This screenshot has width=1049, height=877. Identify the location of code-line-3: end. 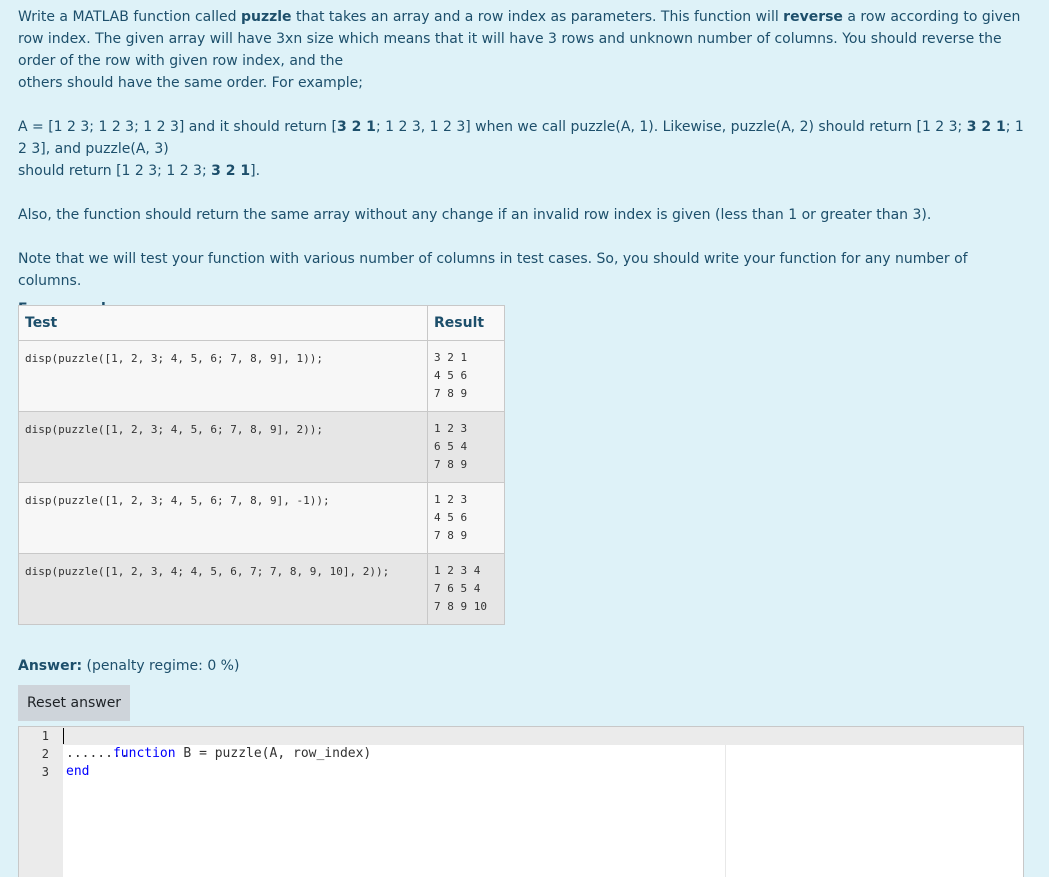
(543, 772).